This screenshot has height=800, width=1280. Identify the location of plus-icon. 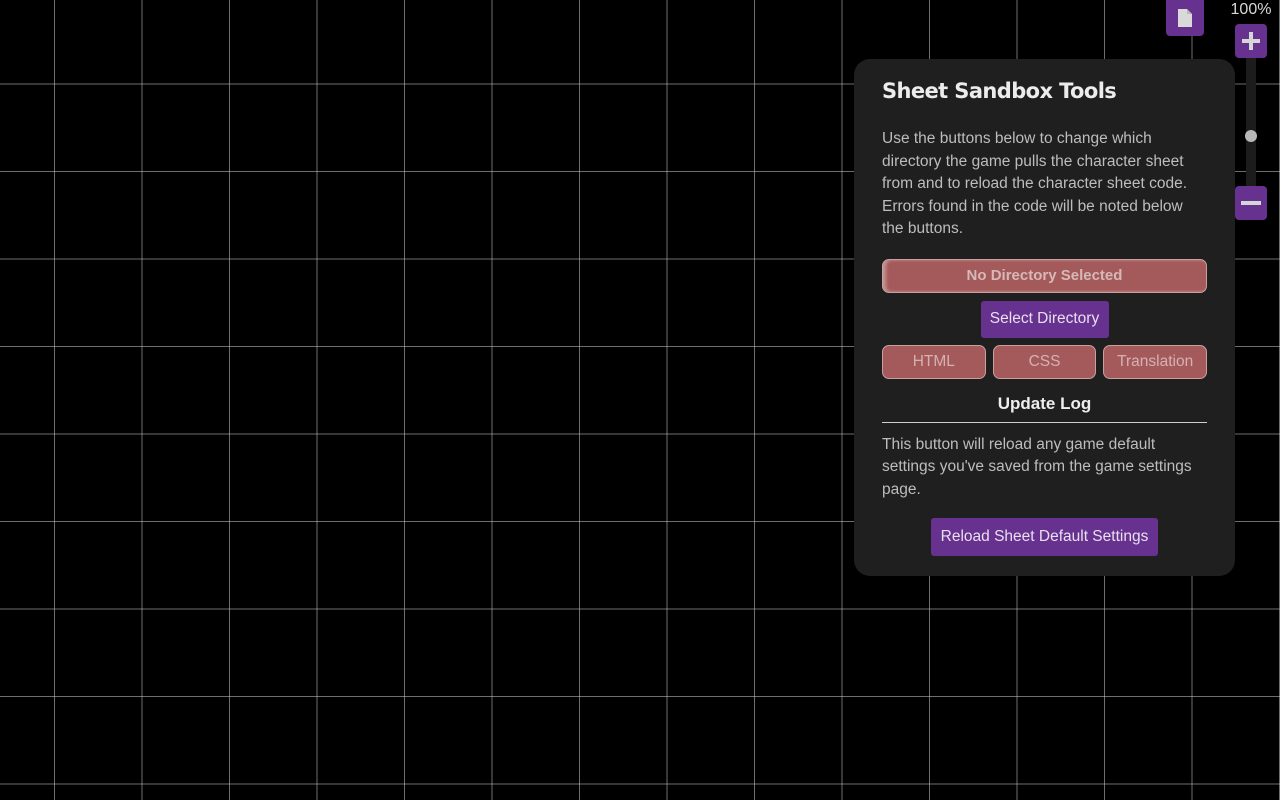
(1251, 41).